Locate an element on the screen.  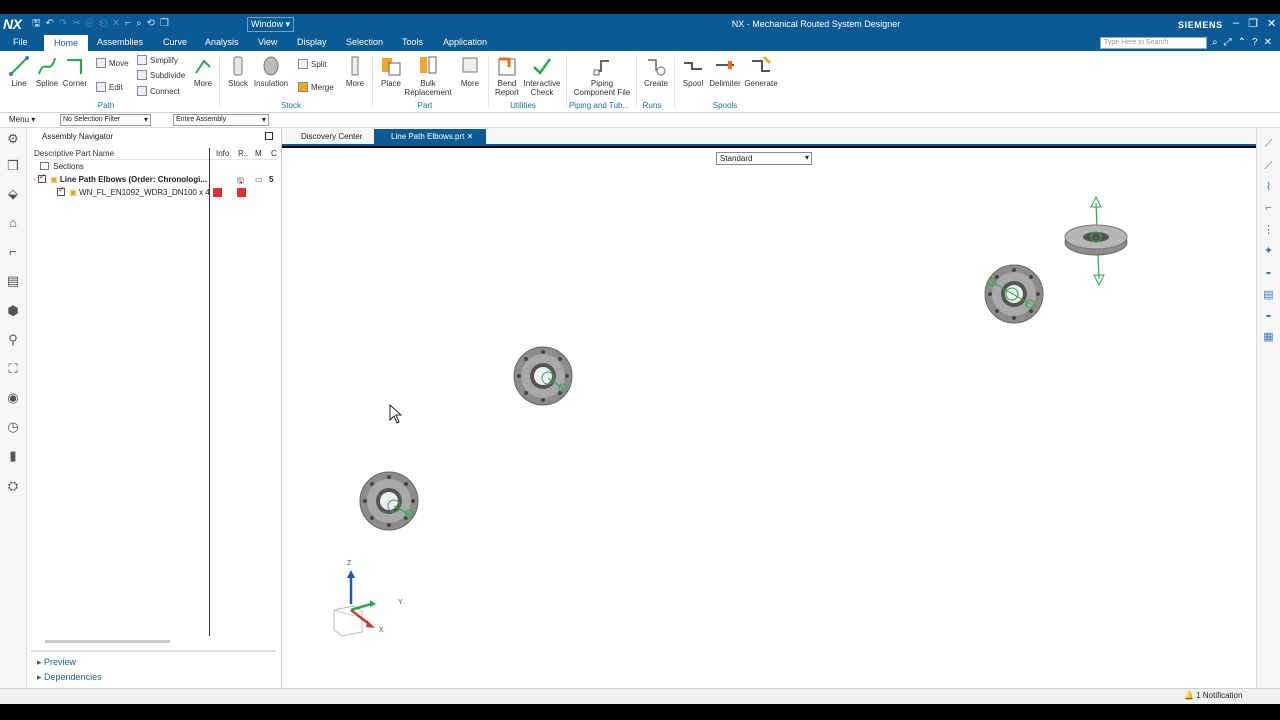
spool-icon is located at coordinates (693, 66).